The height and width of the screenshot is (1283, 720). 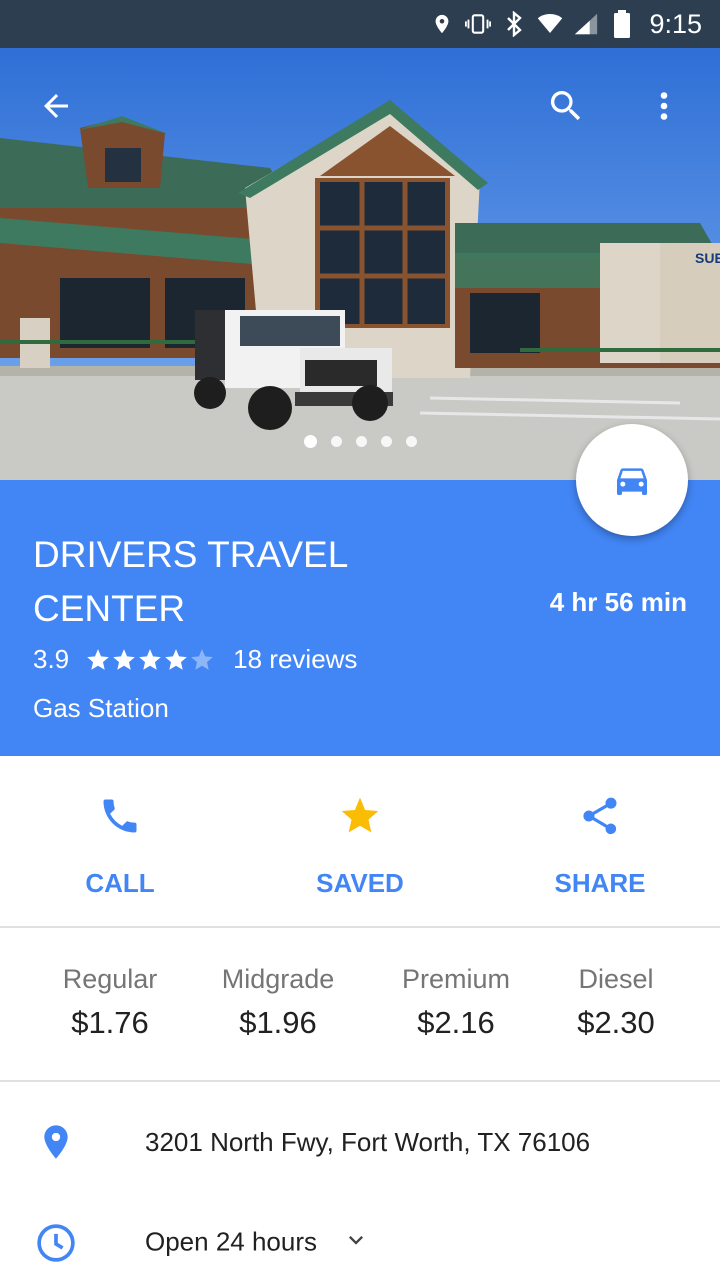 I want to click on more-options-button, so click(x=664, y=106).